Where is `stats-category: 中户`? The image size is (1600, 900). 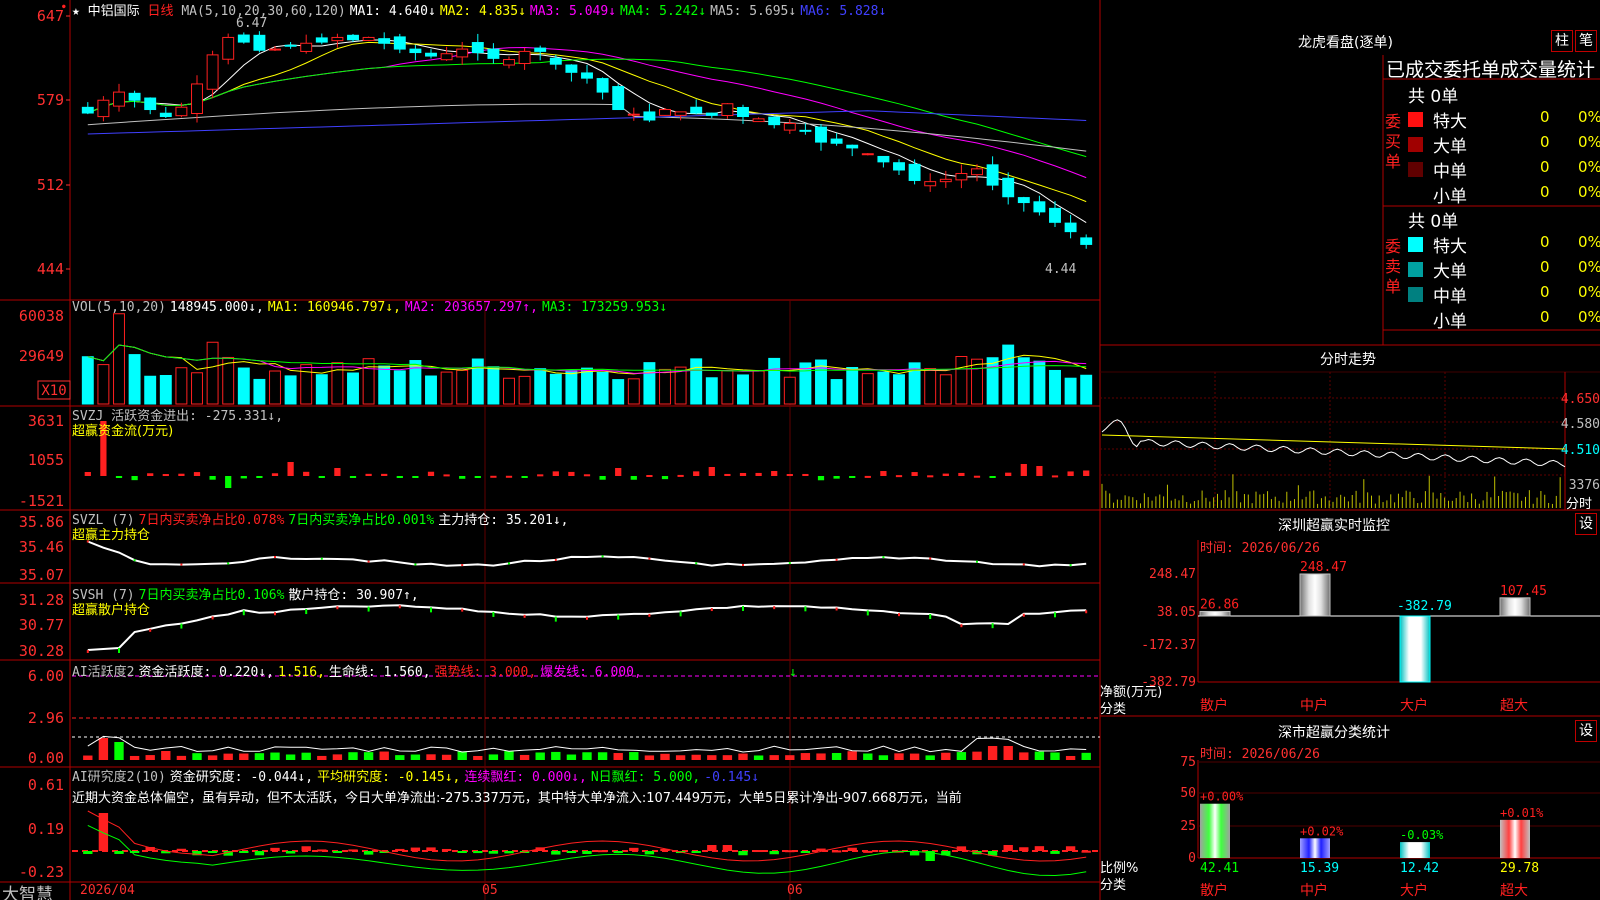 stats-category: 中户 is located at coordinates (1314, 890).